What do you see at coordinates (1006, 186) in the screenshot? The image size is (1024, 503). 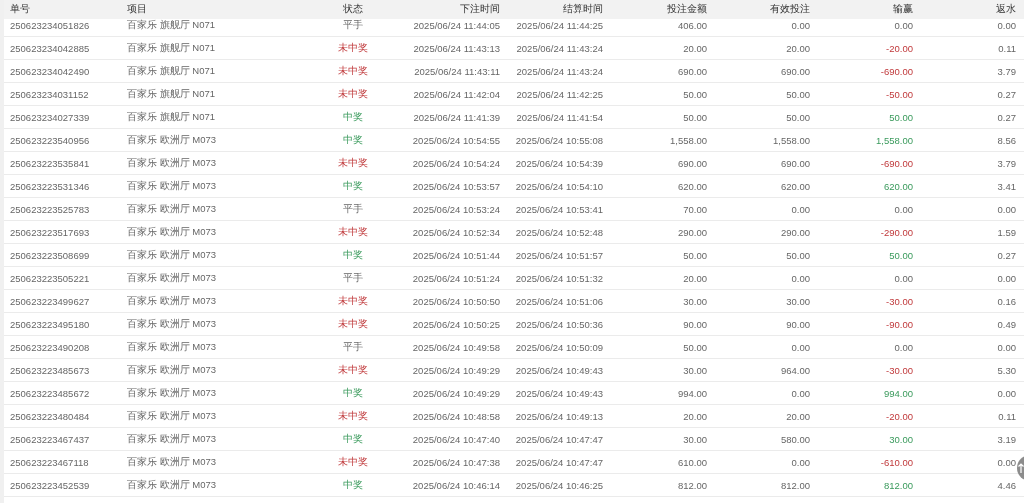 I see `table-cell-text: 3.41` at bounding box center [1006, 186].